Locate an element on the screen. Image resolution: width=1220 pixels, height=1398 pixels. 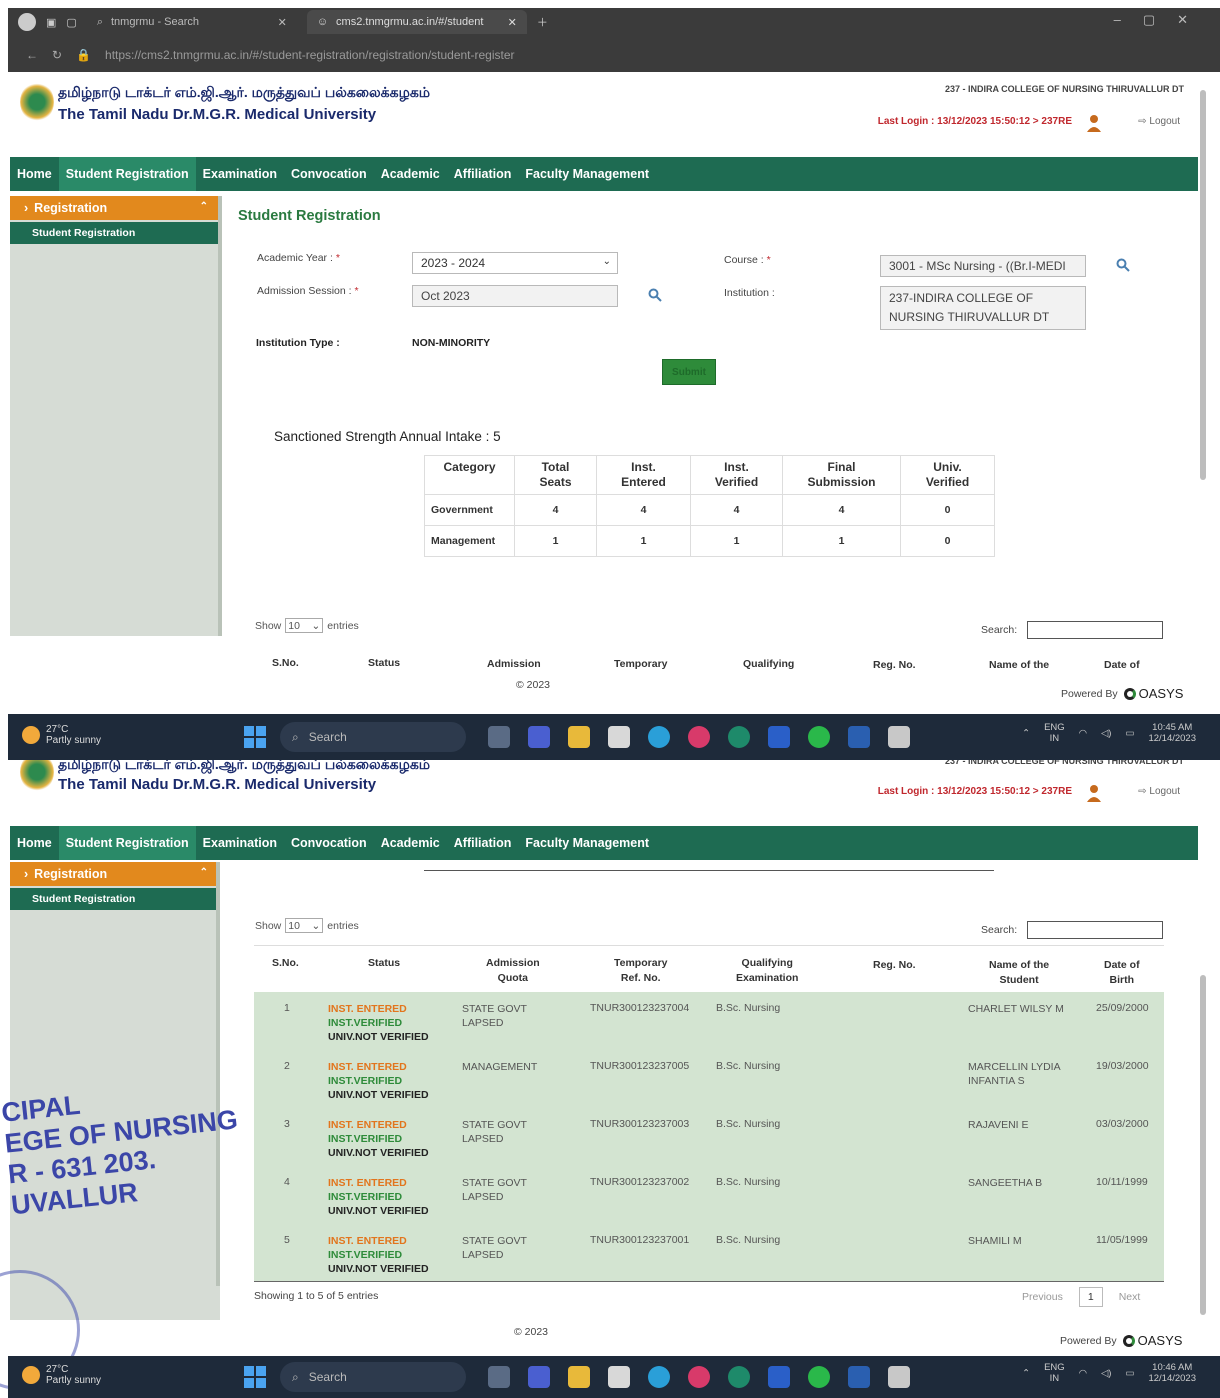
next-button: Next is located at coordinates (1130, 1297).